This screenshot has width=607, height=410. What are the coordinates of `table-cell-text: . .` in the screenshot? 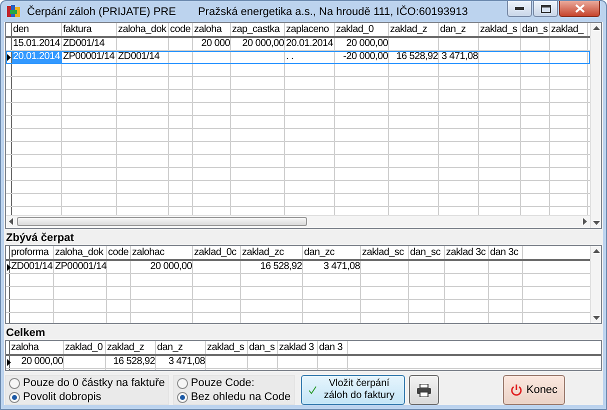 It's located at (289, 57).